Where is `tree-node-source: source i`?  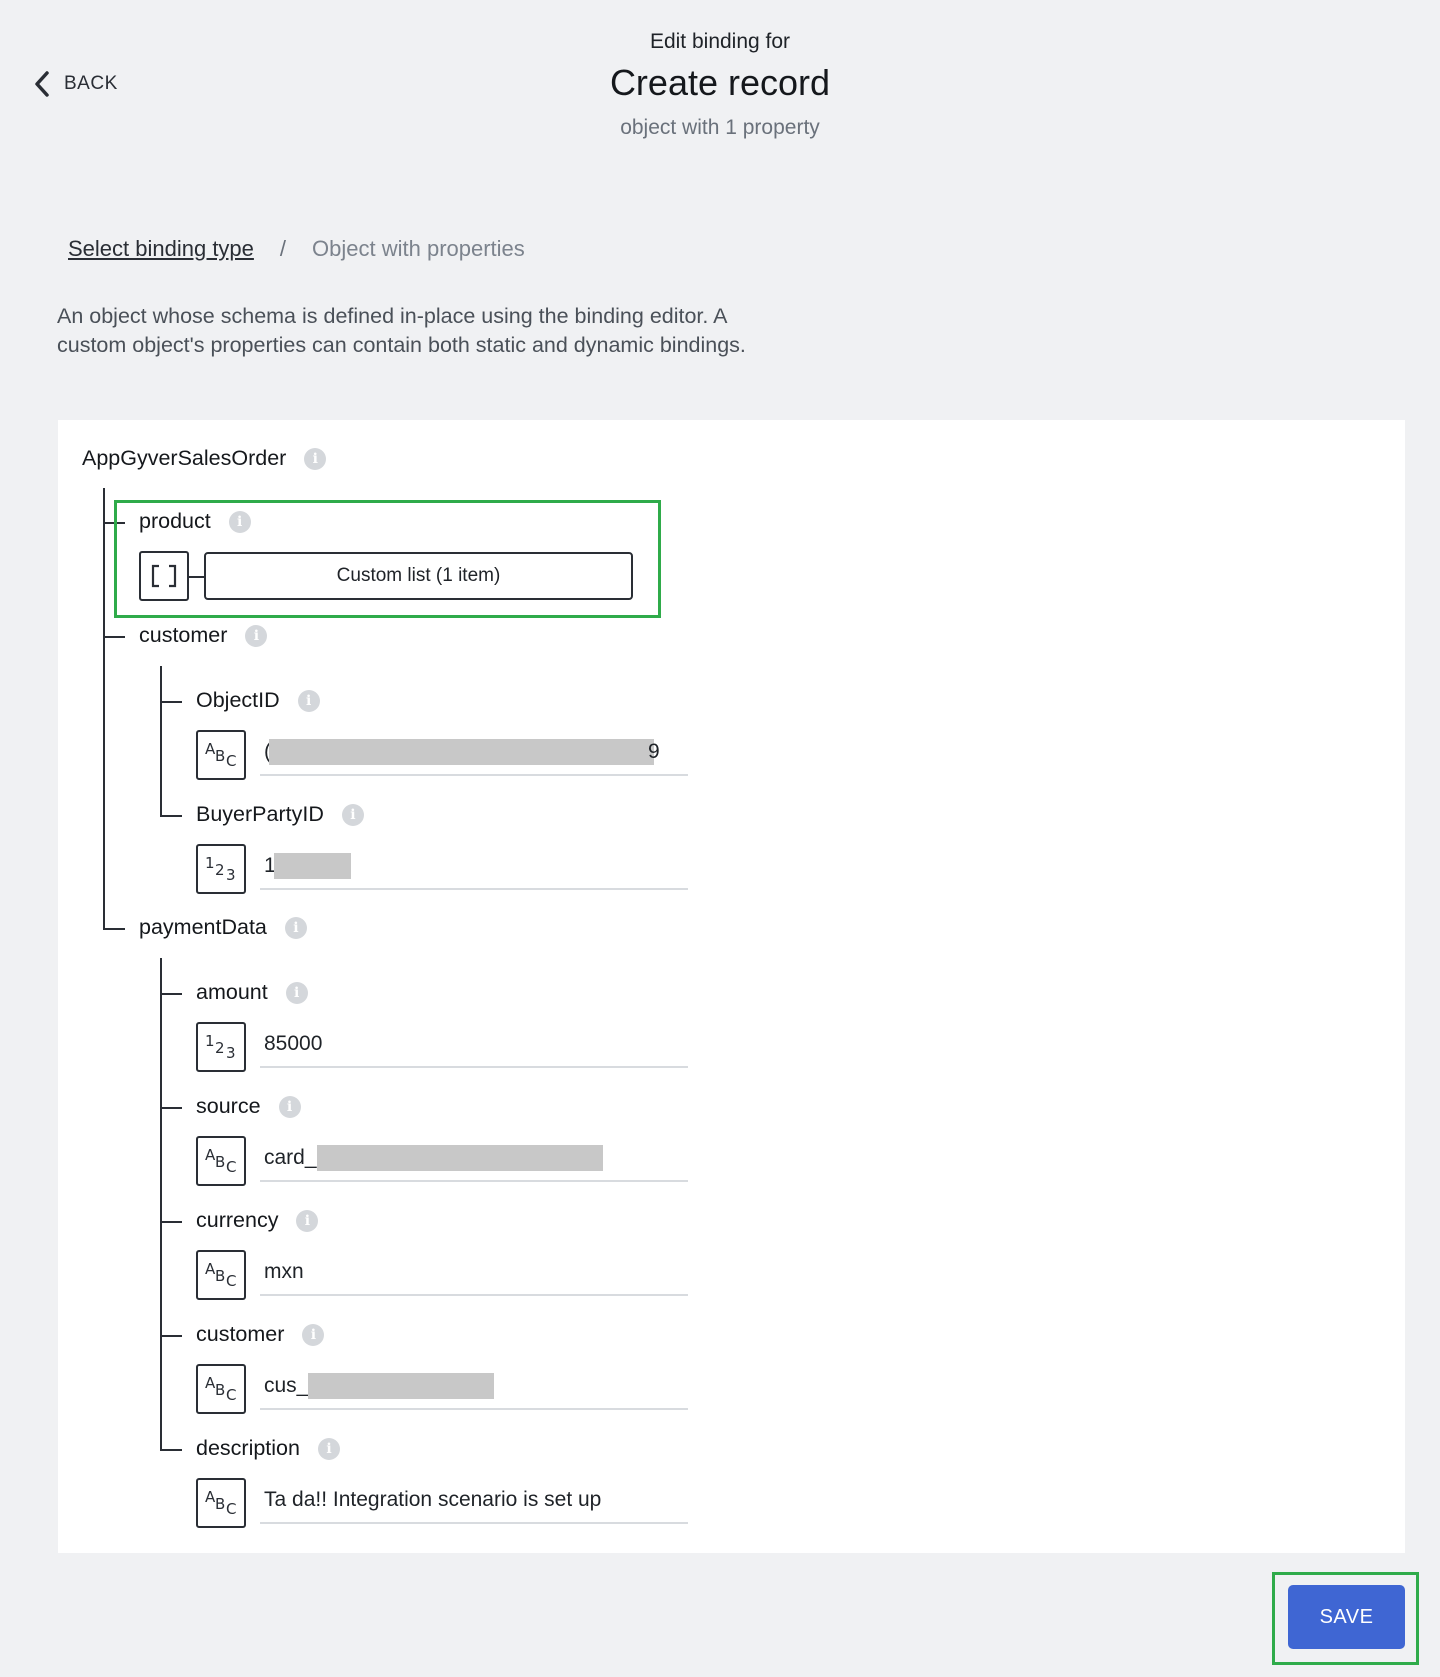
tree-node-source: source i is located at coordinates (248, 1106).